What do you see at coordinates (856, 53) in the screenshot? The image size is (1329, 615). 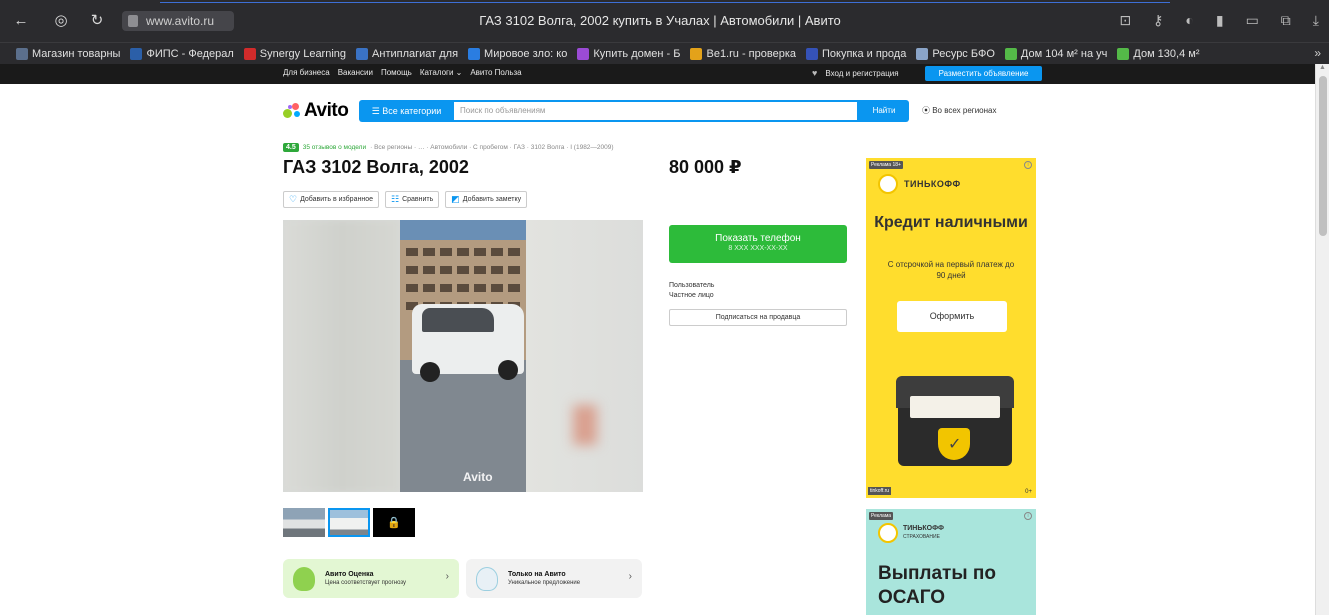 I see `bookmark-item: Покупка и прода` at bounding box center [856, 53].